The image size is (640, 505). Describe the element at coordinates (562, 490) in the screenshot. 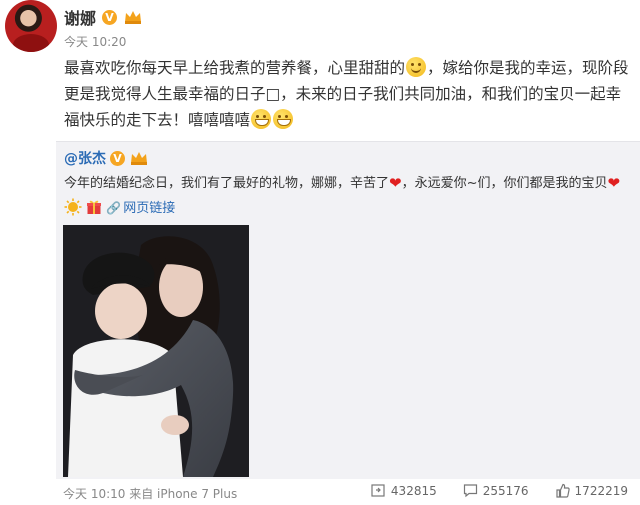

I see `thumbs-up-icon` at that location.